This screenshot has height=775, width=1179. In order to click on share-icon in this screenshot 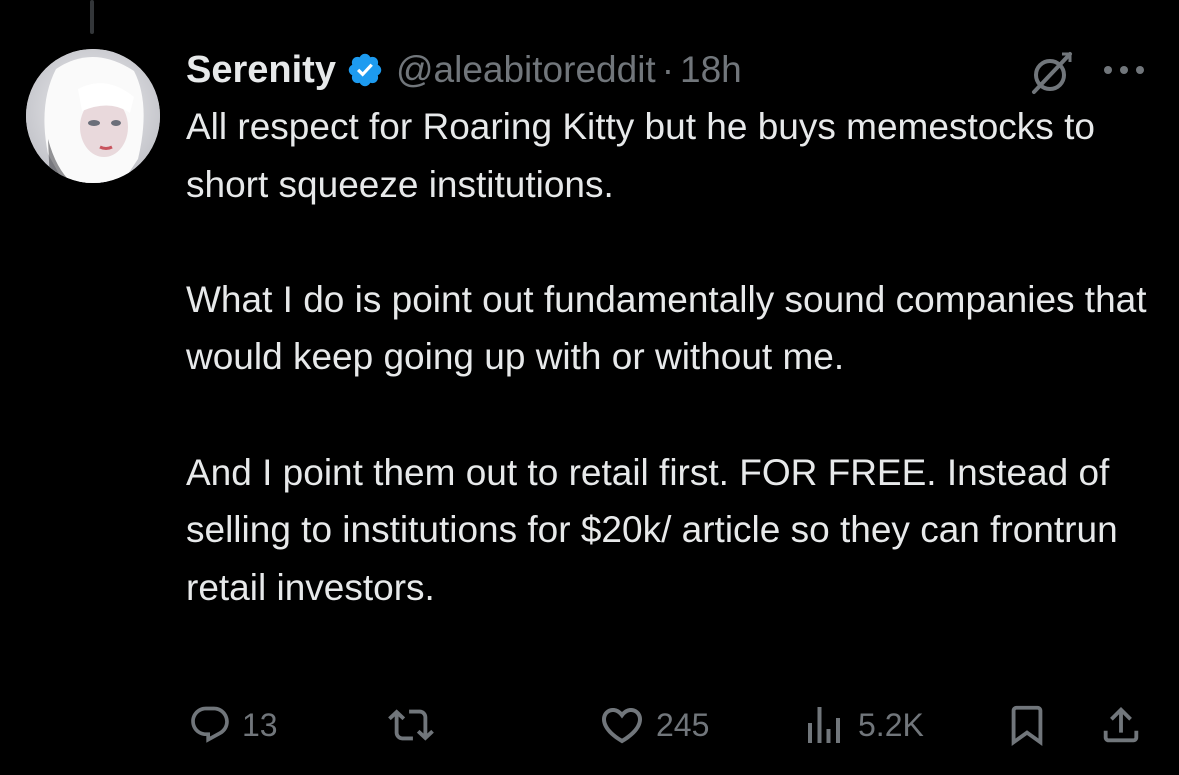, I will do `click(1121, 725)`.